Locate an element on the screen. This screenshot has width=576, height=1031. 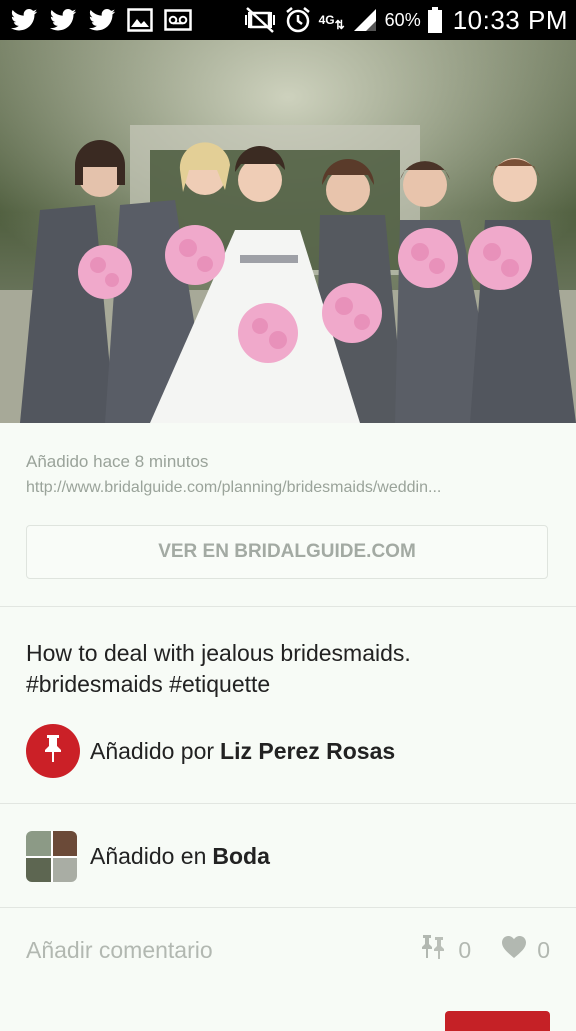
user-avatar is located at coordinates (53, 751).